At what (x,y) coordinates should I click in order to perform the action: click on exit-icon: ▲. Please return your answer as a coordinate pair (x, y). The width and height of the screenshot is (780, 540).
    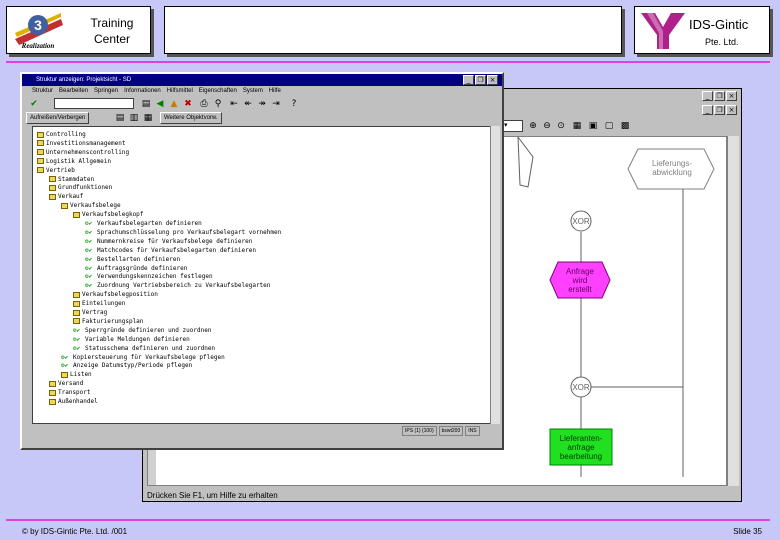
    Looking at the image, I should click on (174, 104).